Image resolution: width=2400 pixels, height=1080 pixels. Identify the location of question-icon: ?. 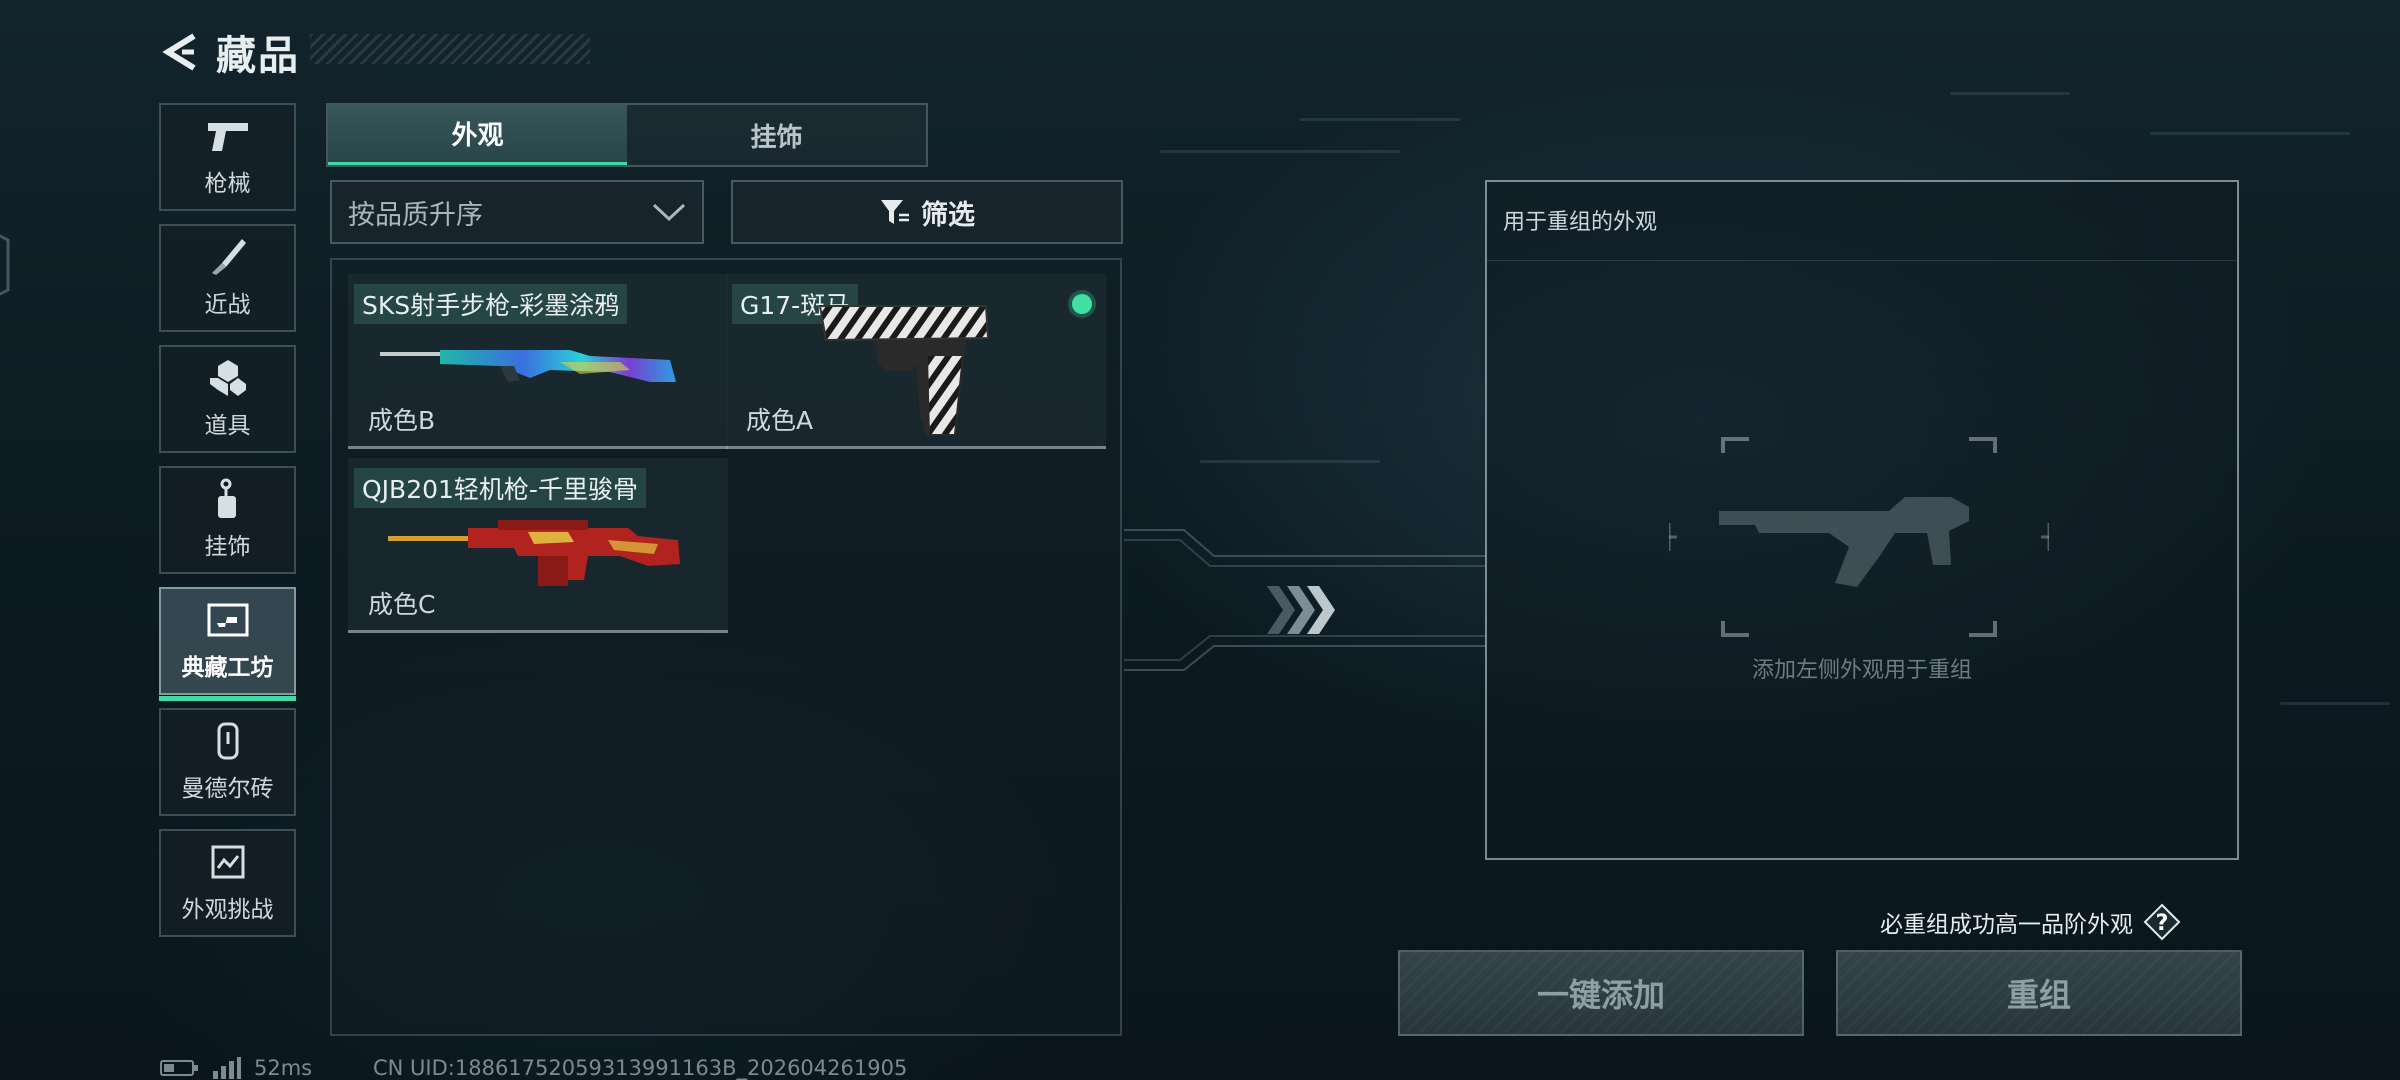
(2162, 922).